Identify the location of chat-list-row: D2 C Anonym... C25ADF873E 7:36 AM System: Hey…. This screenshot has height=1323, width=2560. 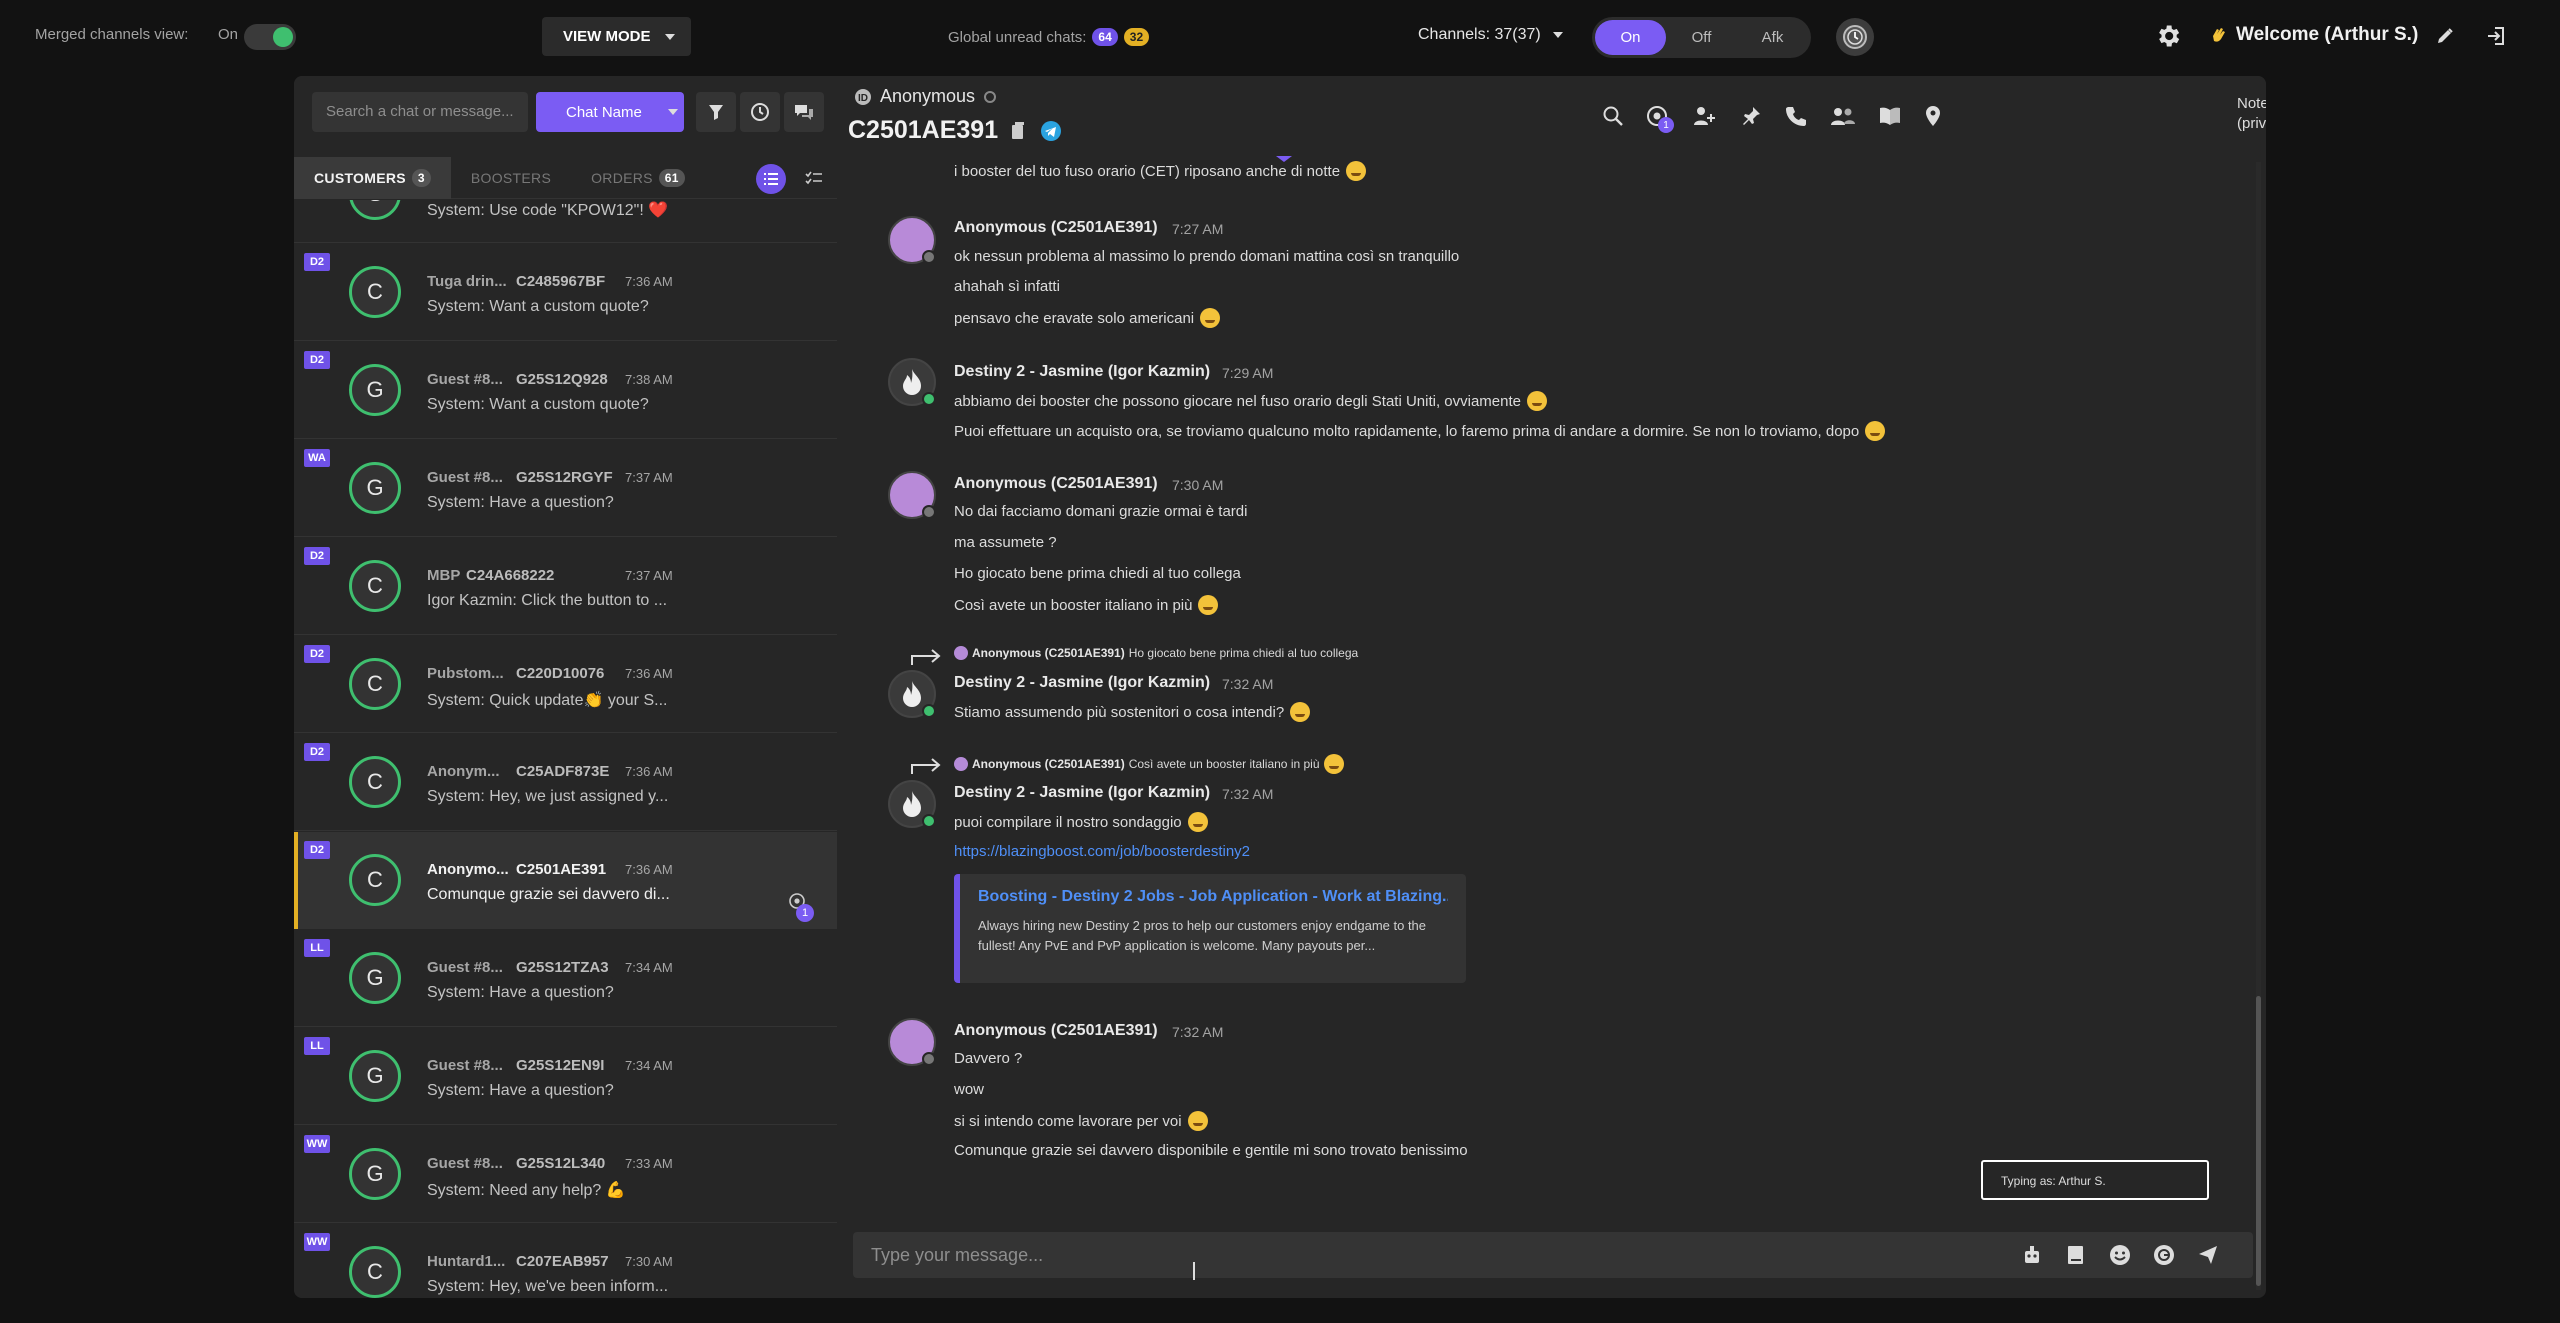
(565, 782).